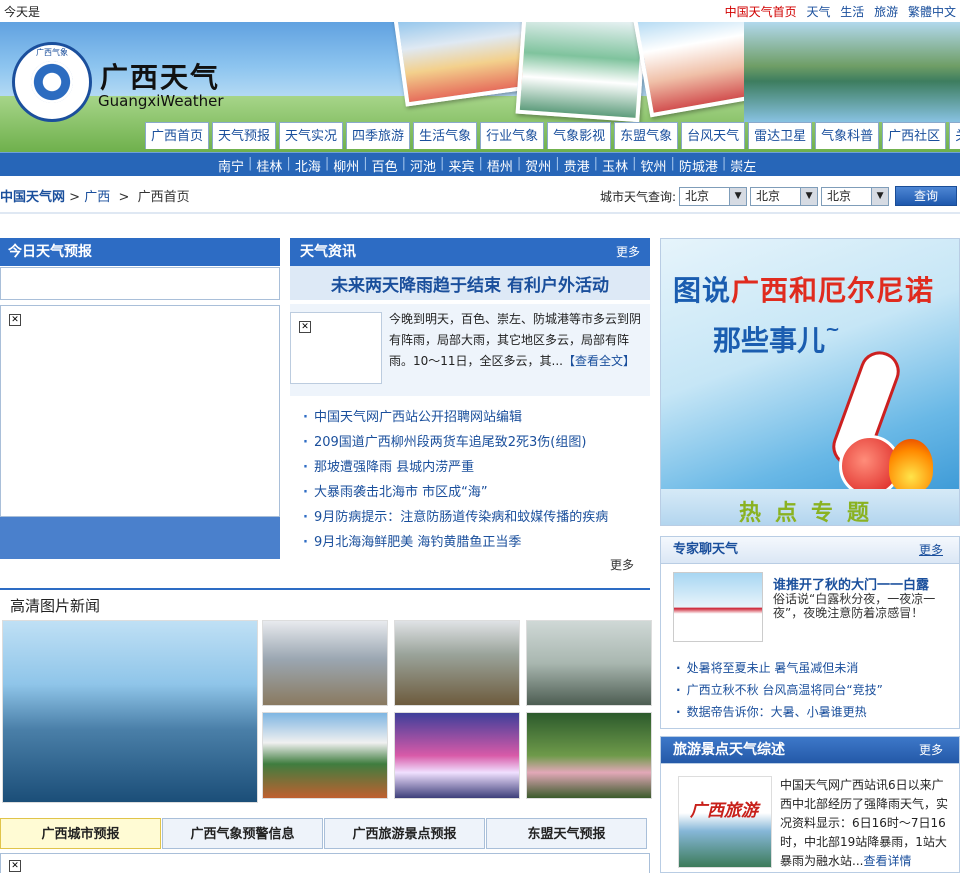 This screenshot has width=960, height=873. I want to click on nav-industry-weather: 行业气象, so click(512, 135).